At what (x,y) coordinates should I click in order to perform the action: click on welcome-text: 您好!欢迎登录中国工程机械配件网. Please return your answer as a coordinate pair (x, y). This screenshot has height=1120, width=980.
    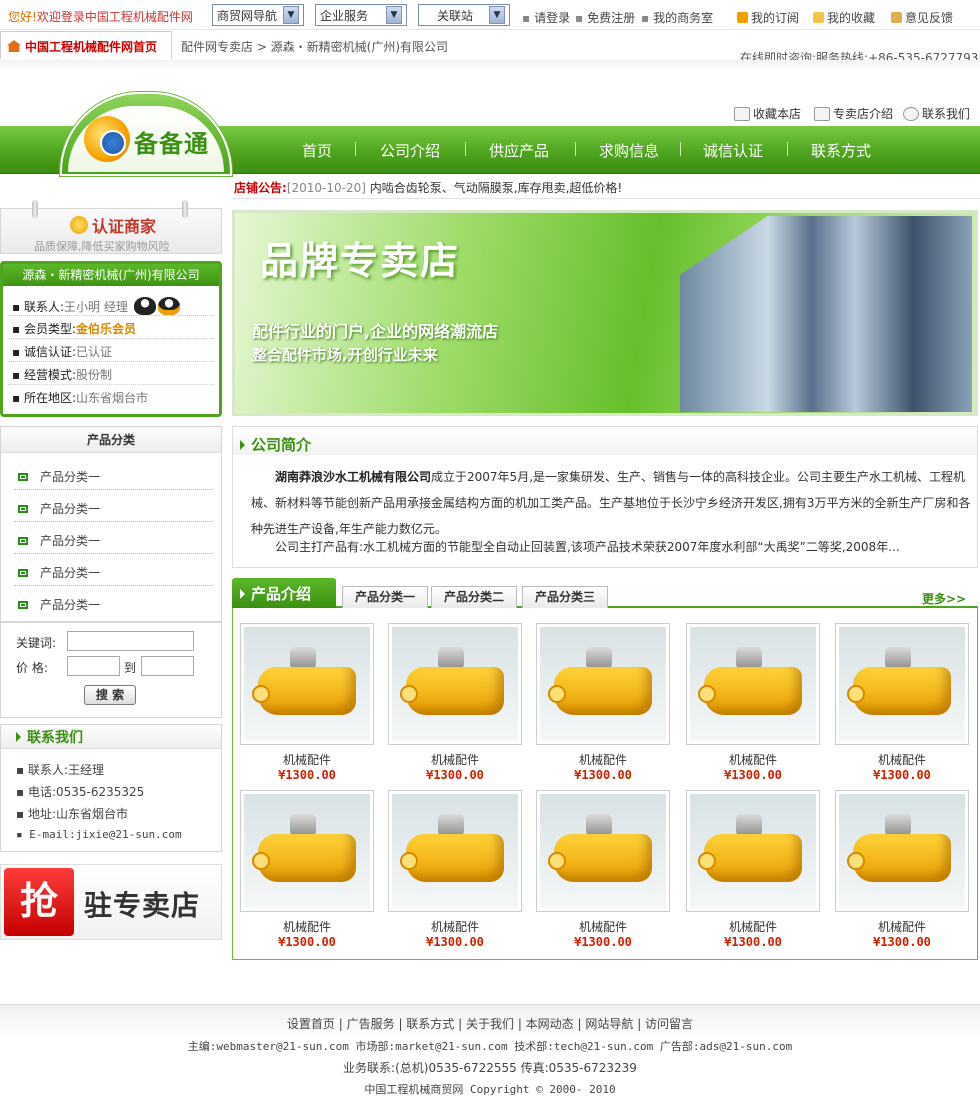
    Looking at the image, I should click on (100, 17).